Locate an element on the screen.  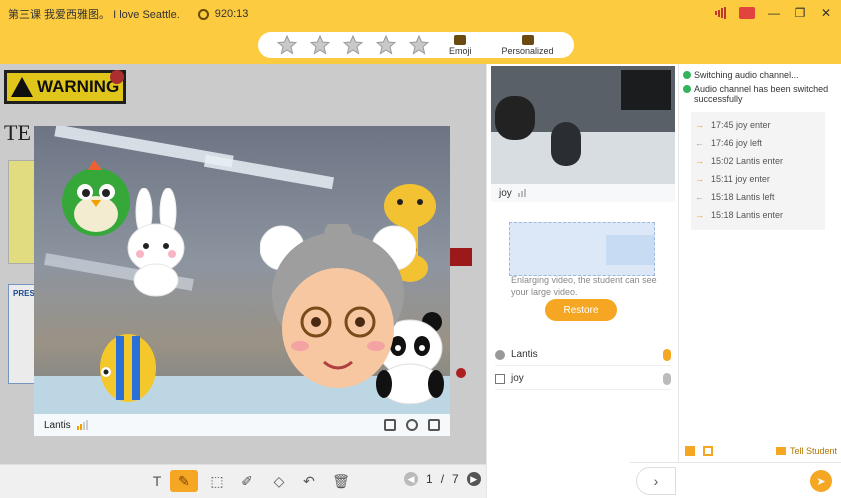
tell-student-button: Tell Student is located at coordinates (806, 451).